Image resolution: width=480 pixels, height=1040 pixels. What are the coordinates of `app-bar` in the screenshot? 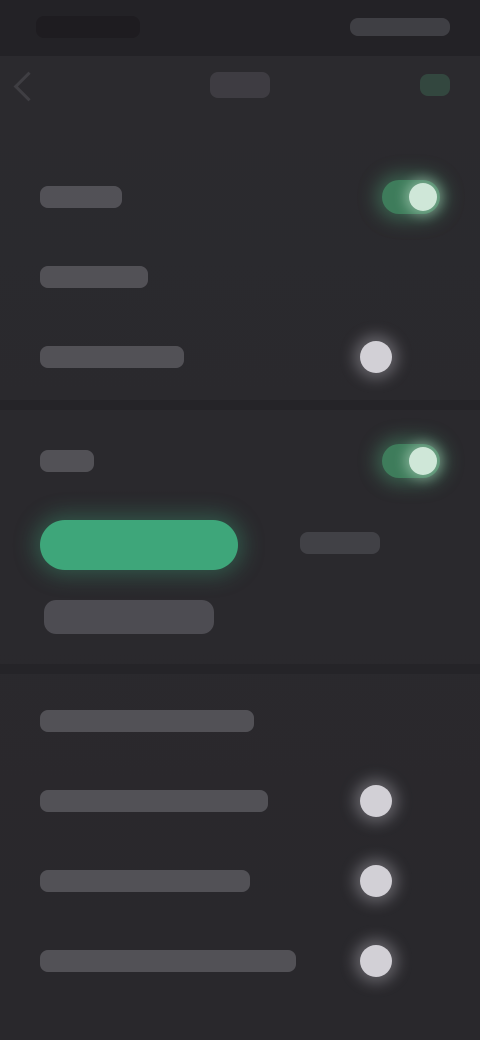 It's located at (240, 88).